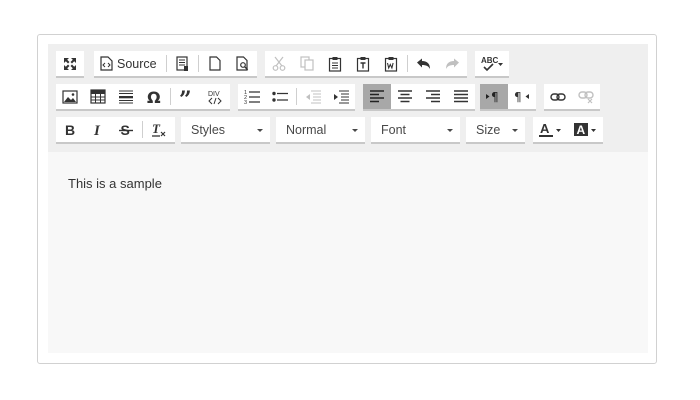  I want to click on preview-icon, so click(242, 63).